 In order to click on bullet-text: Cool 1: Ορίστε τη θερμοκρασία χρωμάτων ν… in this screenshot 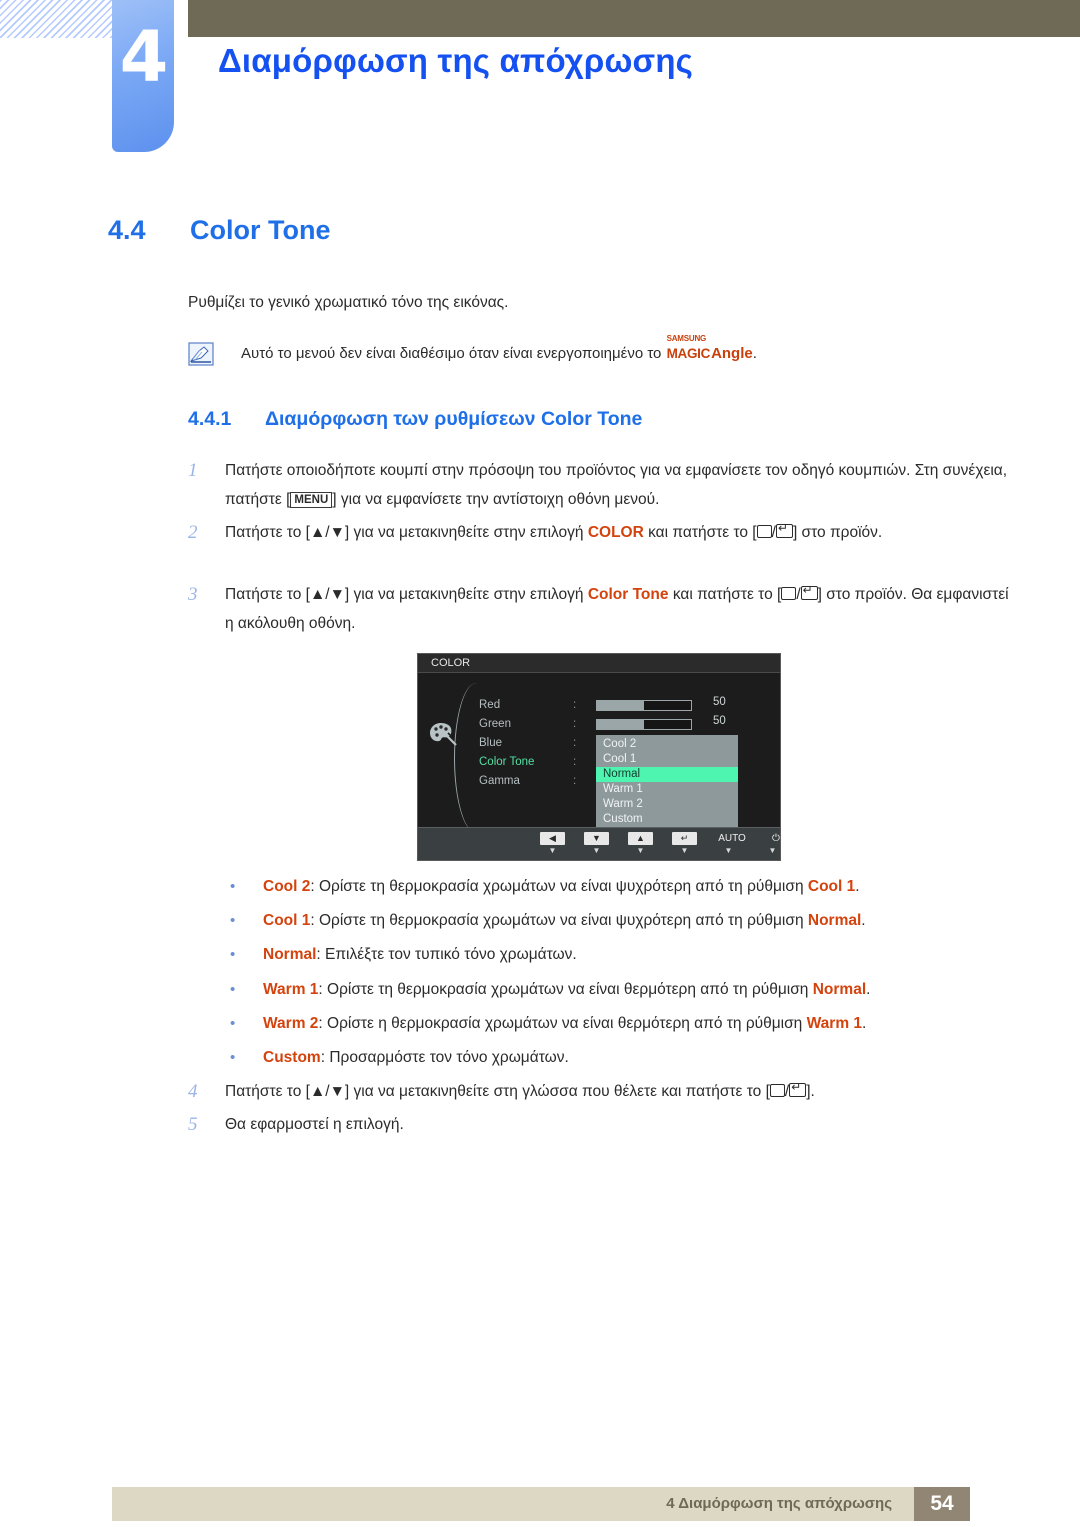, I will do `click(564, 921)`.